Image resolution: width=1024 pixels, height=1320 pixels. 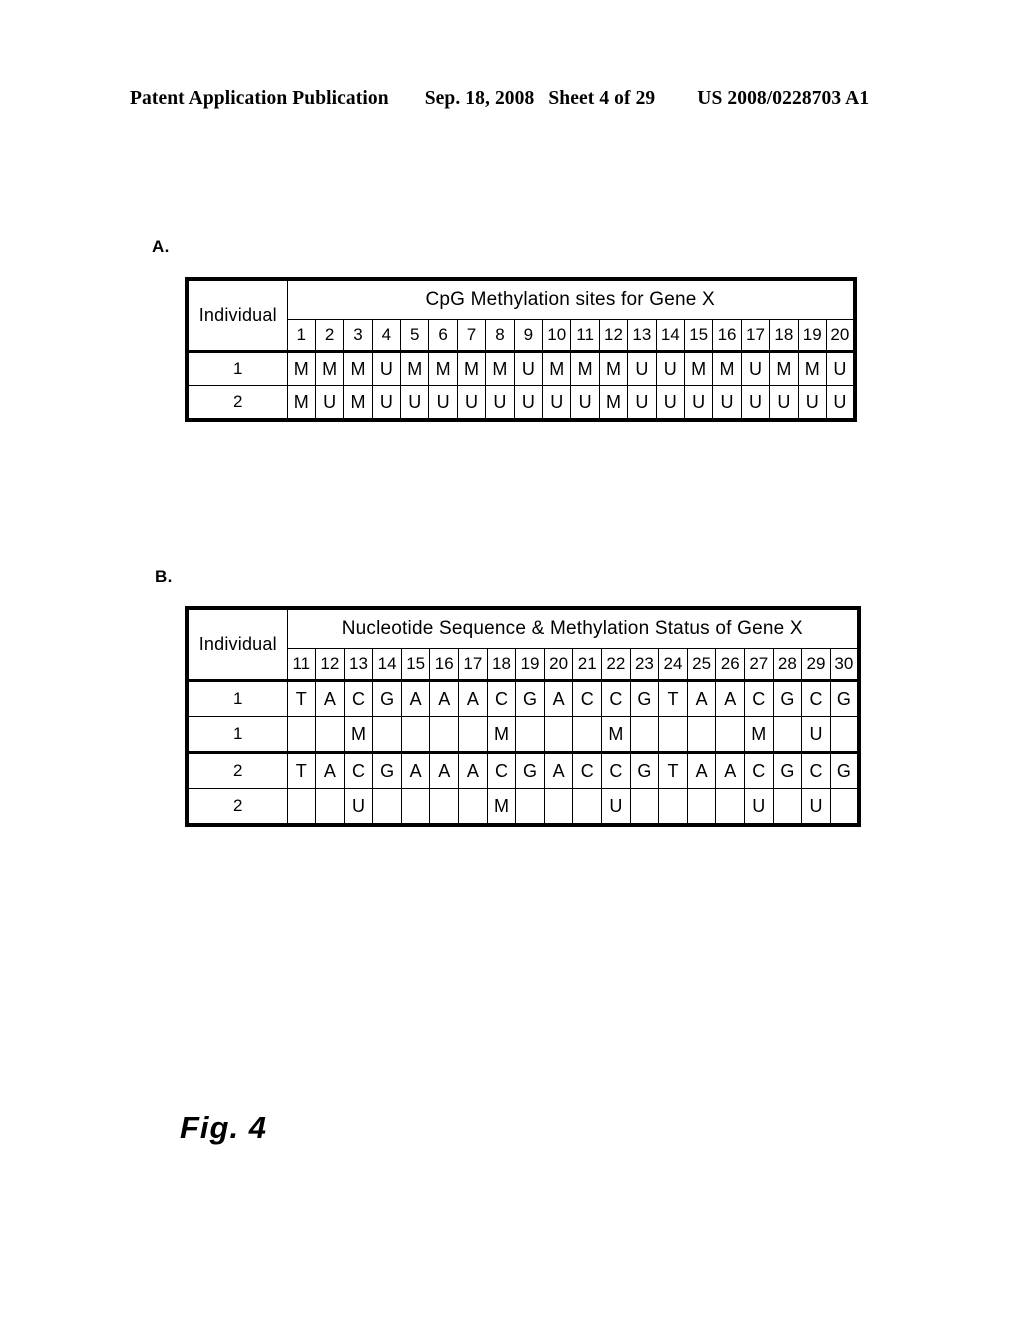 What do you see at coordinates (787, 664) in the screenshot?
I see `table-b-site-number: 28` at bounding box center [787, 664].